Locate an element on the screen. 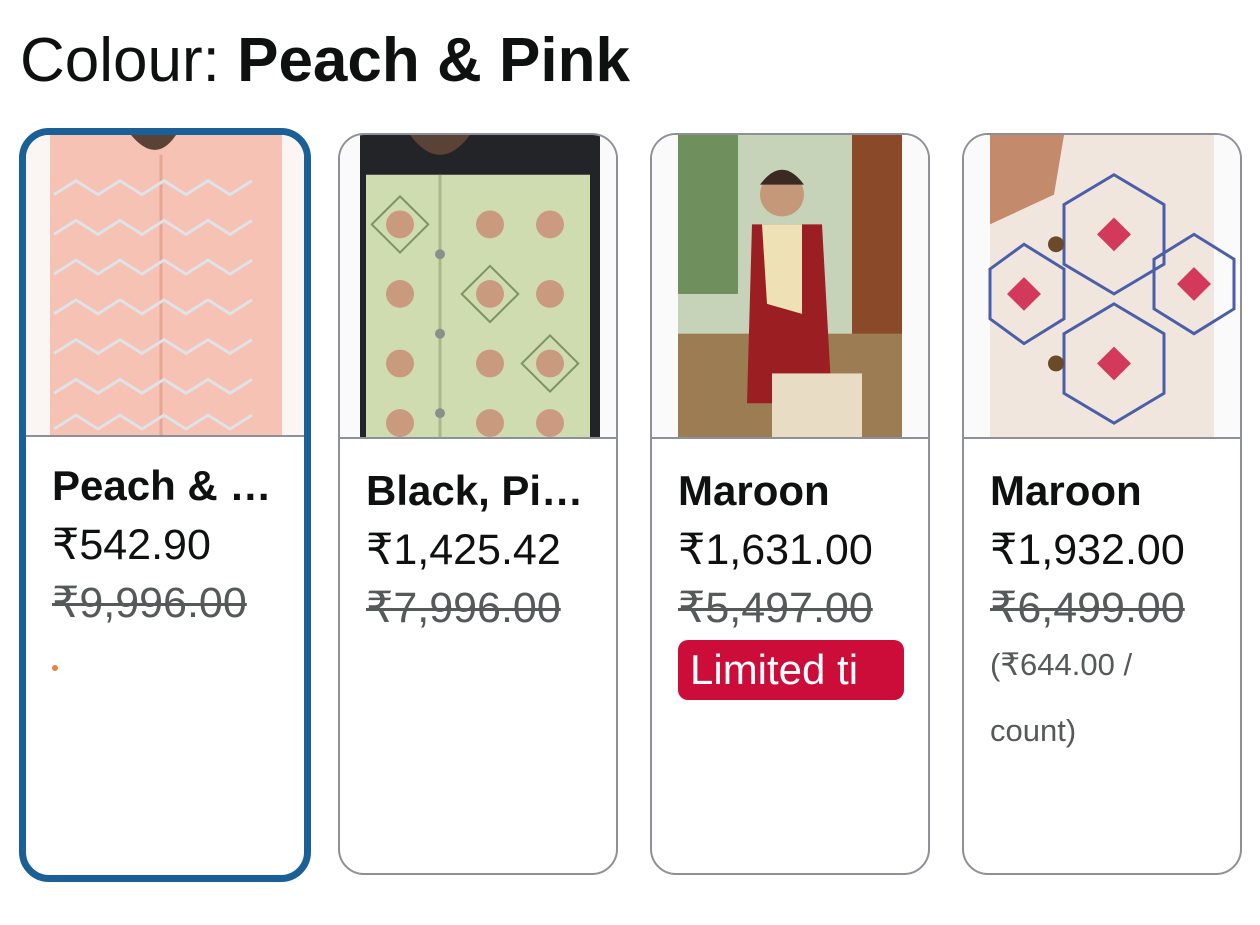 Image resolution: width=1260 pixels, height=925 pixels. colour-heading: Colour: Peach & Pink is located at coordinates (325, 61).